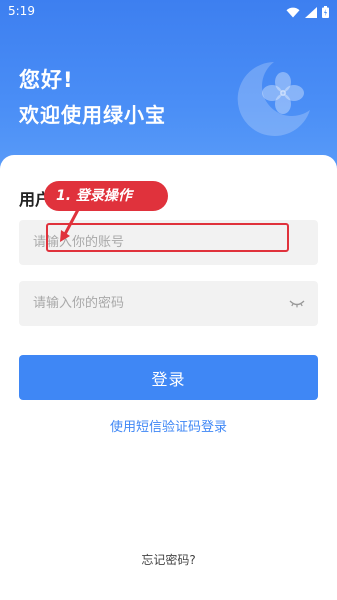 The image size is (337, 600). I want to click on wifi-icon, so click(293, 12).